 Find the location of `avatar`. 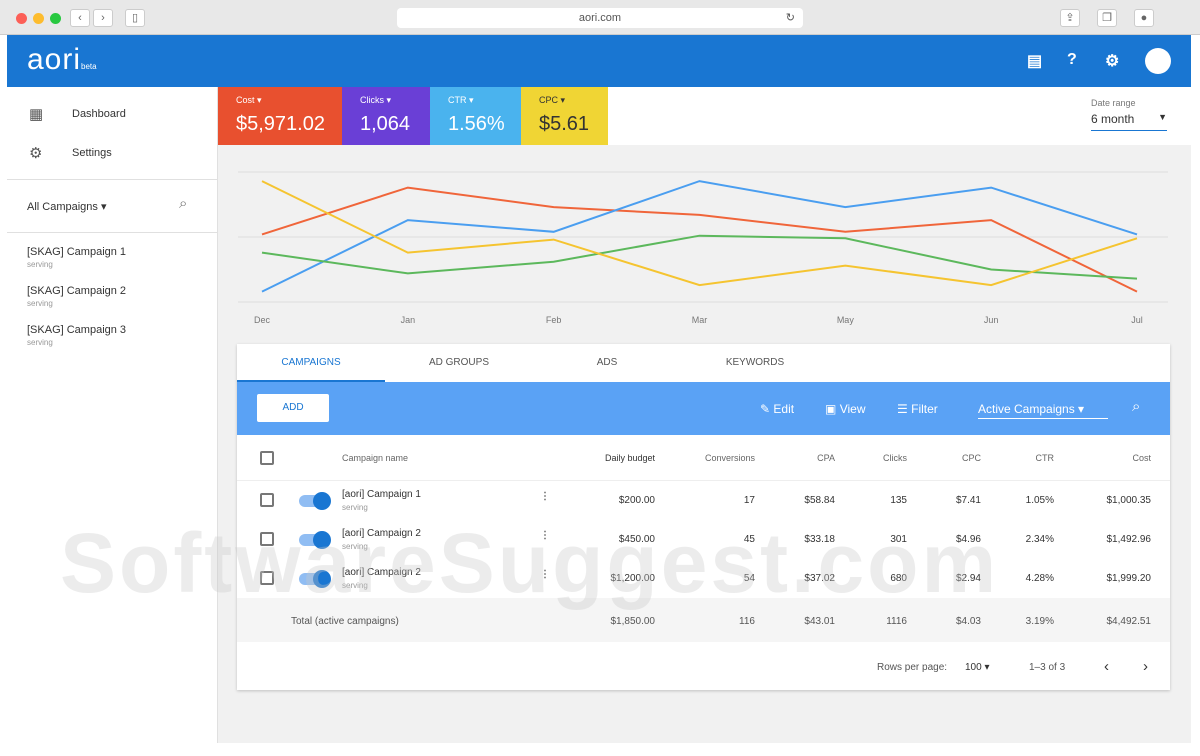

avatar is located at coordinates (1158, 61).